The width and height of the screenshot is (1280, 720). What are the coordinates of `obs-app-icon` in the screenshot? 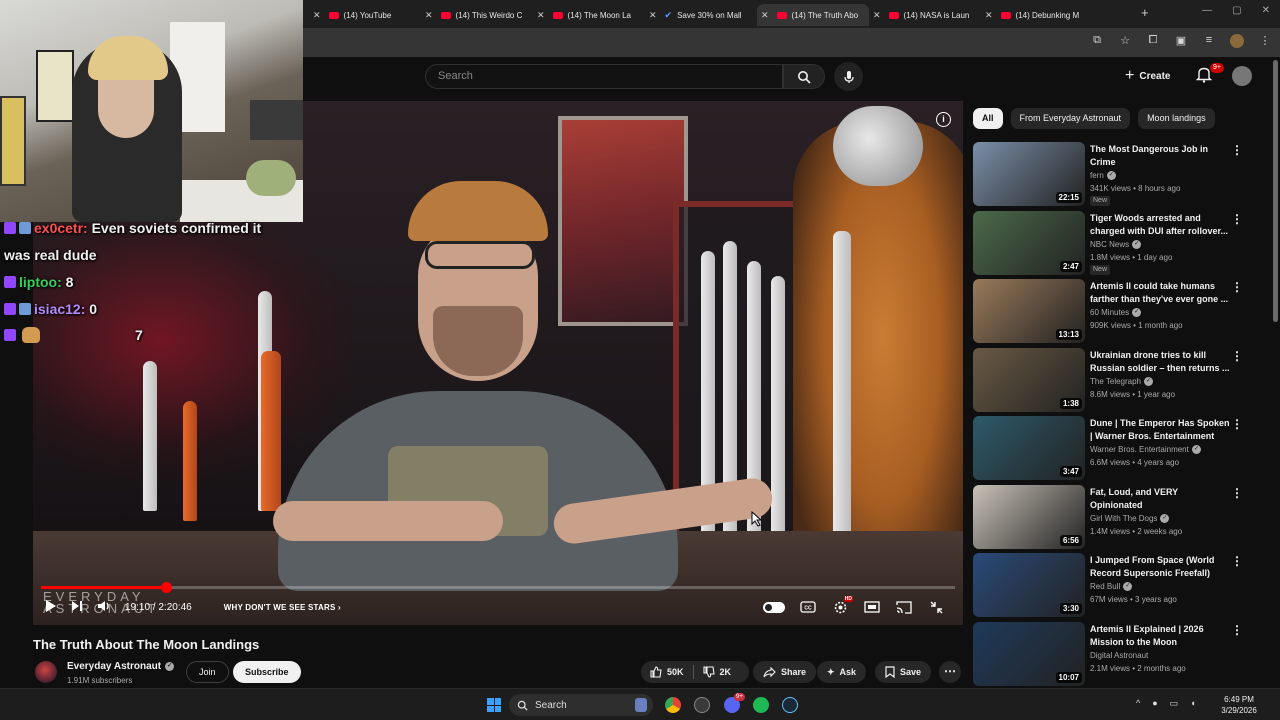 It's located at (702, 705).